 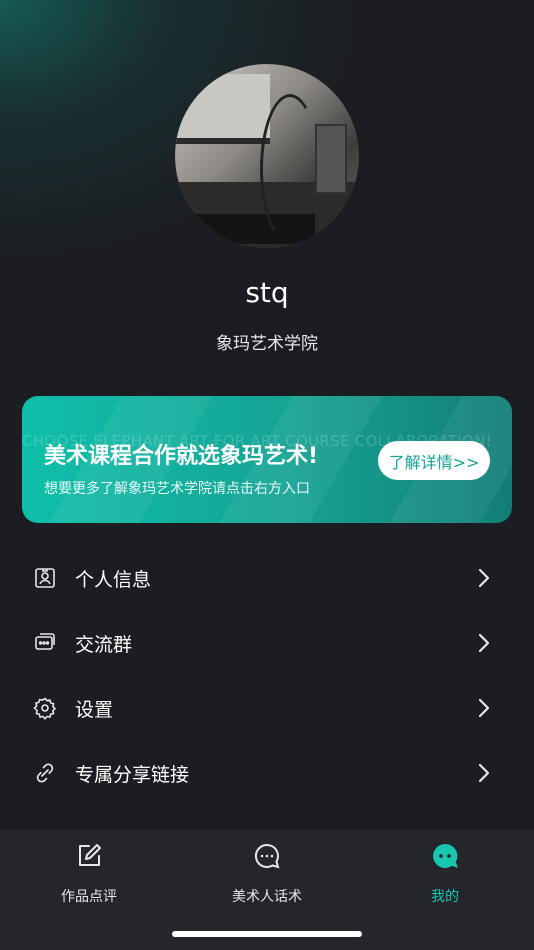 What do you see at coordinates (267, 156) in the screenshot?
I see `avatar` at bounding box center [267, 156].